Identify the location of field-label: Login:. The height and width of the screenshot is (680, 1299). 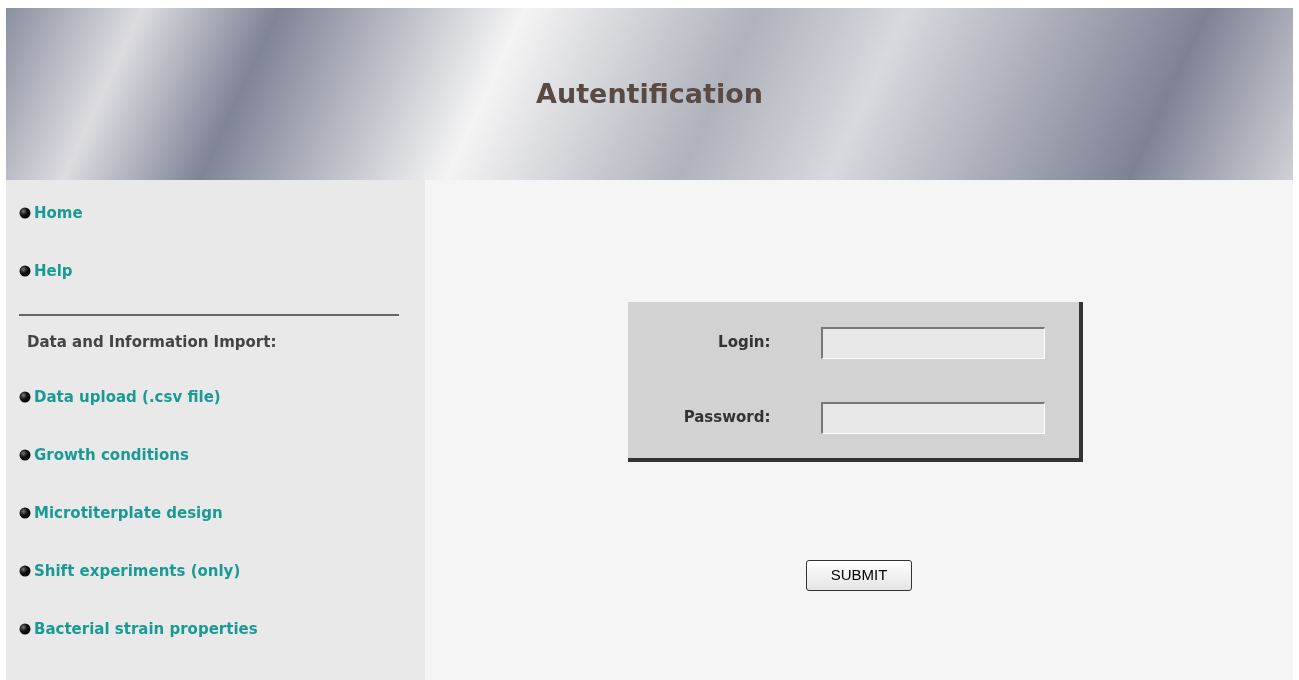
(744, 343).